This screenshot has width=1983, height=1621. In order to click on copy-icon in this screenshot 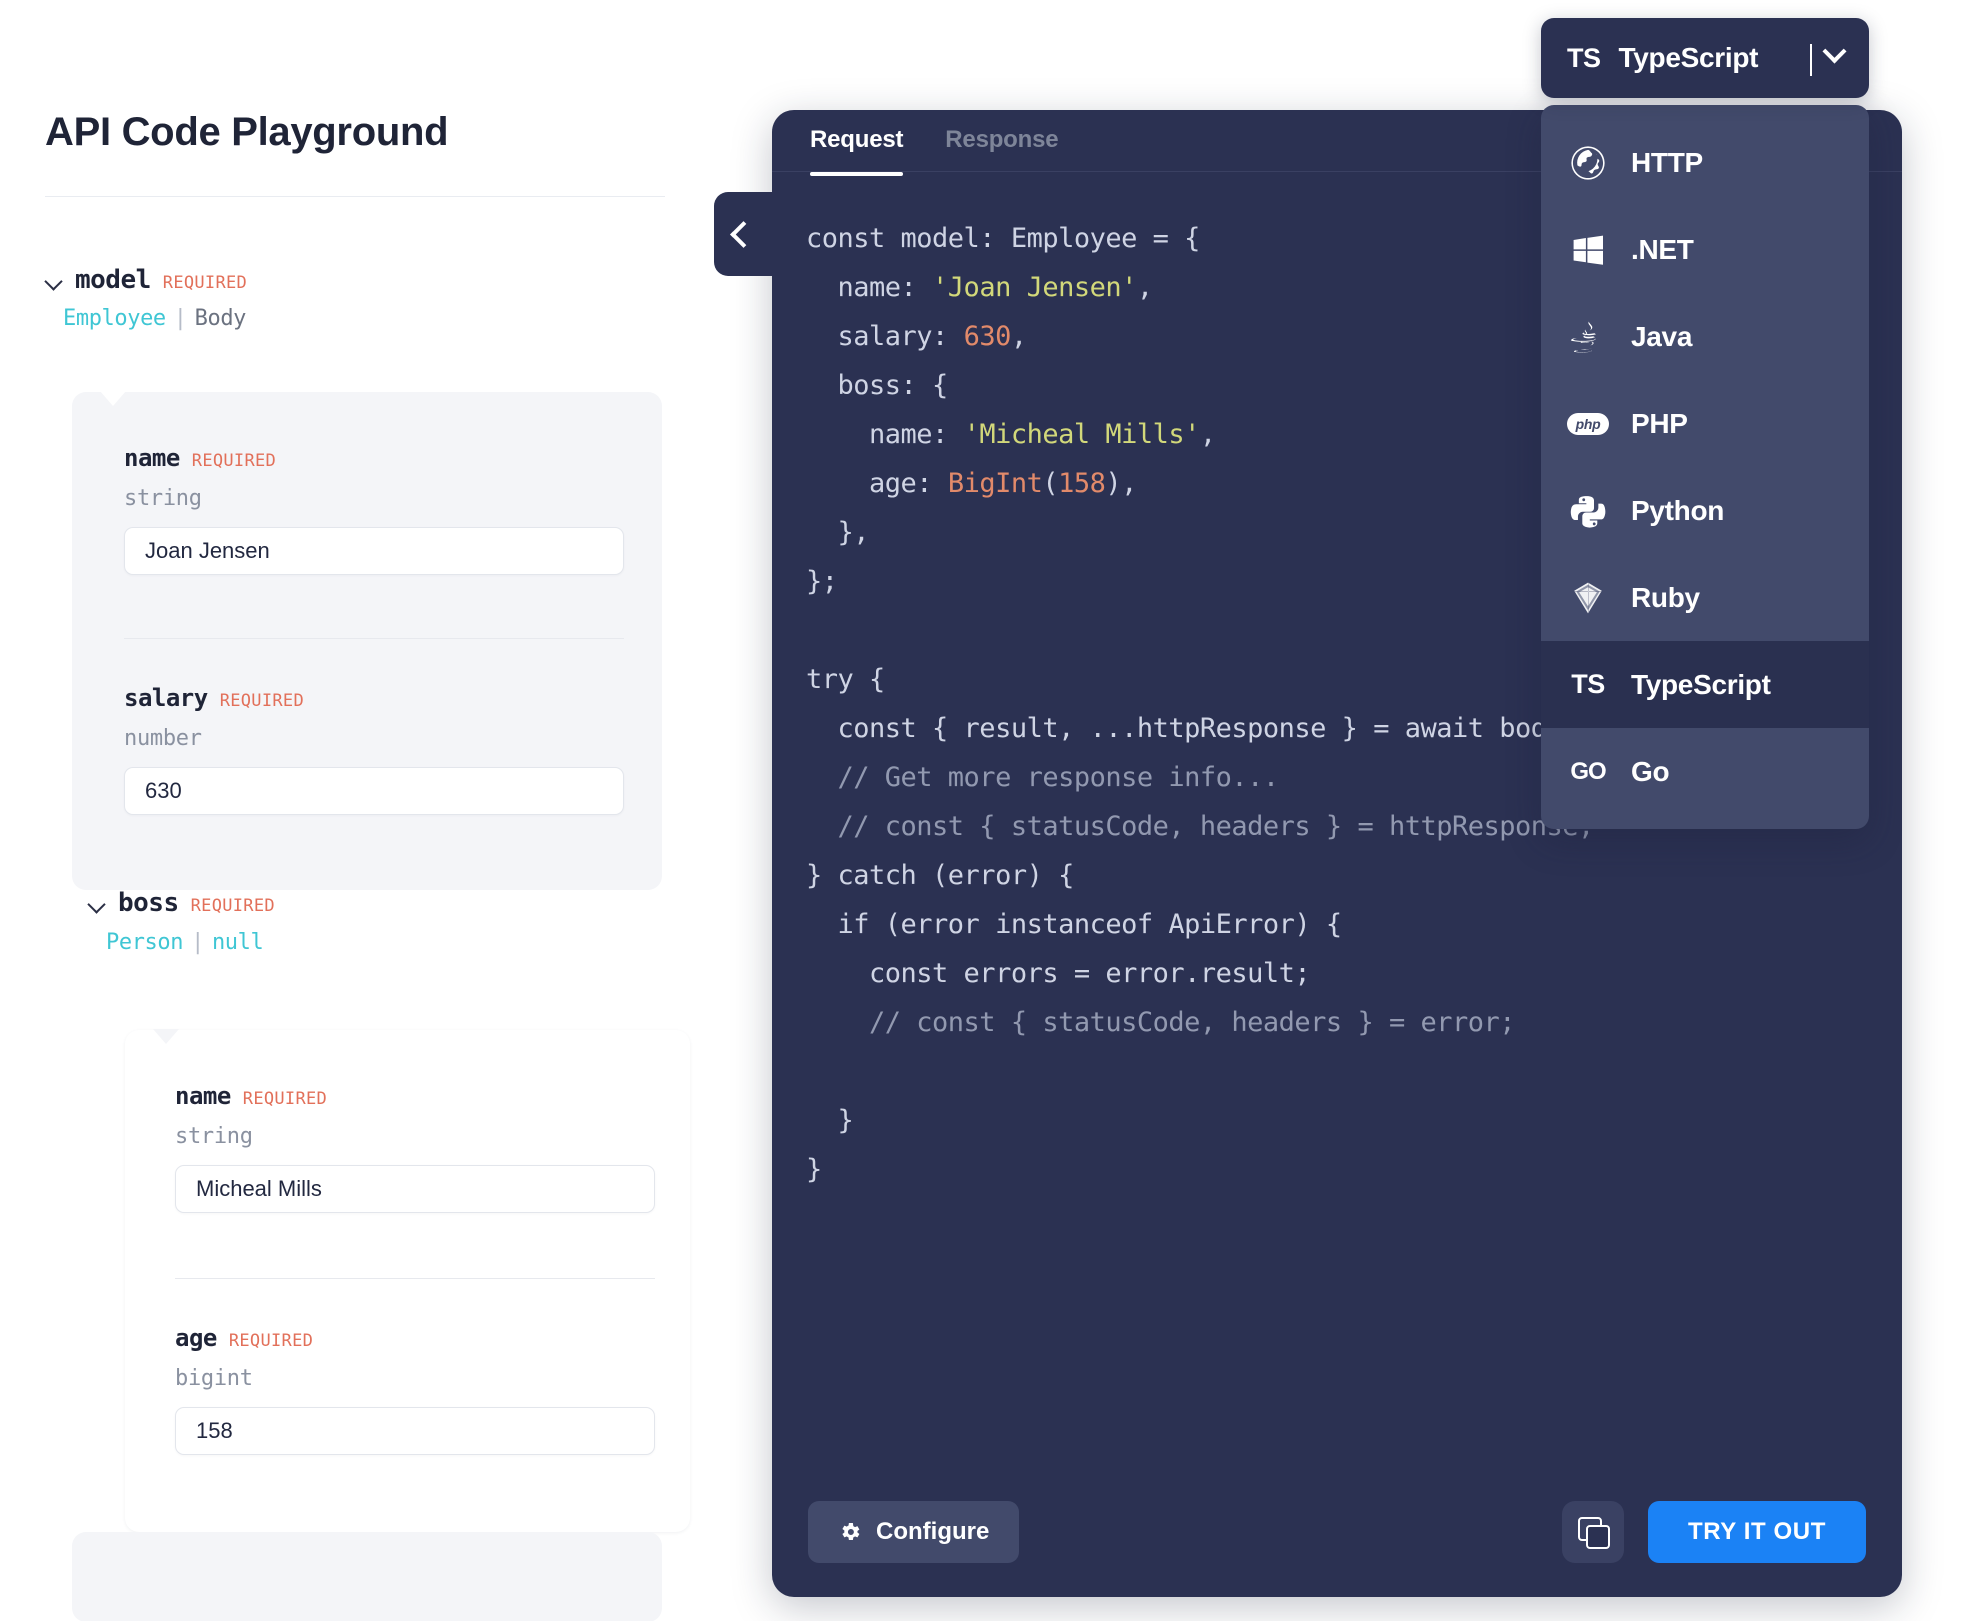, I will do `click(1594, 1533)`.